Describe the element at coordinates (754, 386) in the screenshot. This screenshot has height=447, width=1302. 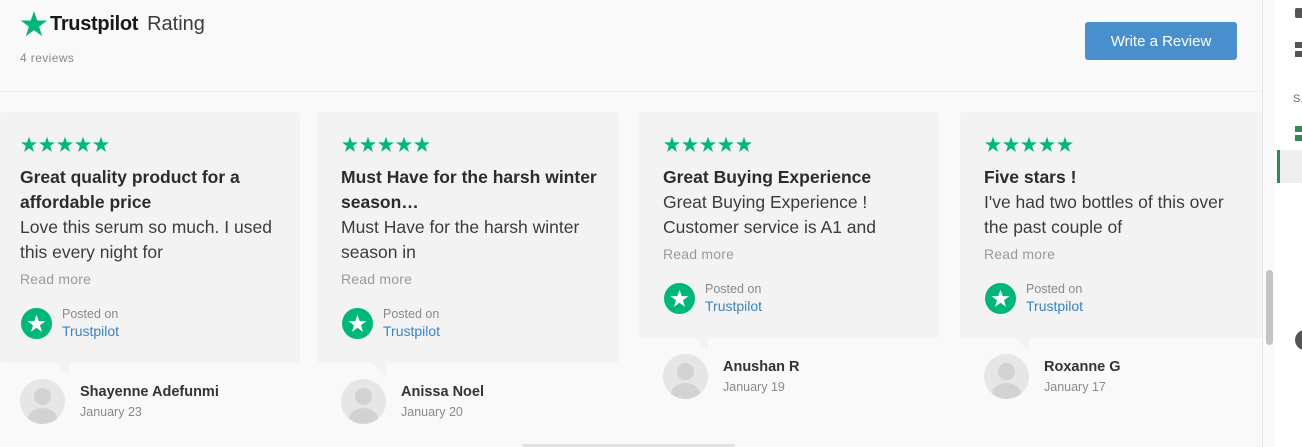
I see `review-date: January 19` at that location.